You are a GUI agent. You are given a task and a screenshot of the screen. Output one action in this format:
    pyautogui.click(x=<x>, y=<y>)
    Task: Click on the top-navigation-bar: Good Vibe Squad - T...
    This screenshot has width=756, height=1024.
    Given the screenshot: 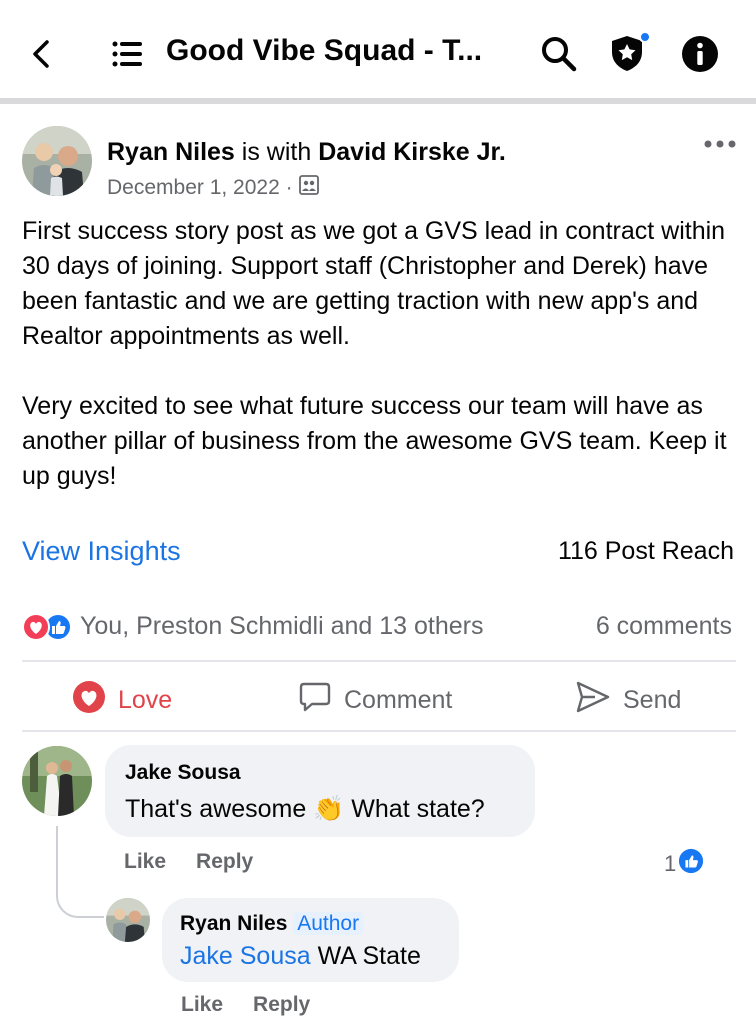 What is the action you would take?
    pyautogui.click(x=378, y=50)
    